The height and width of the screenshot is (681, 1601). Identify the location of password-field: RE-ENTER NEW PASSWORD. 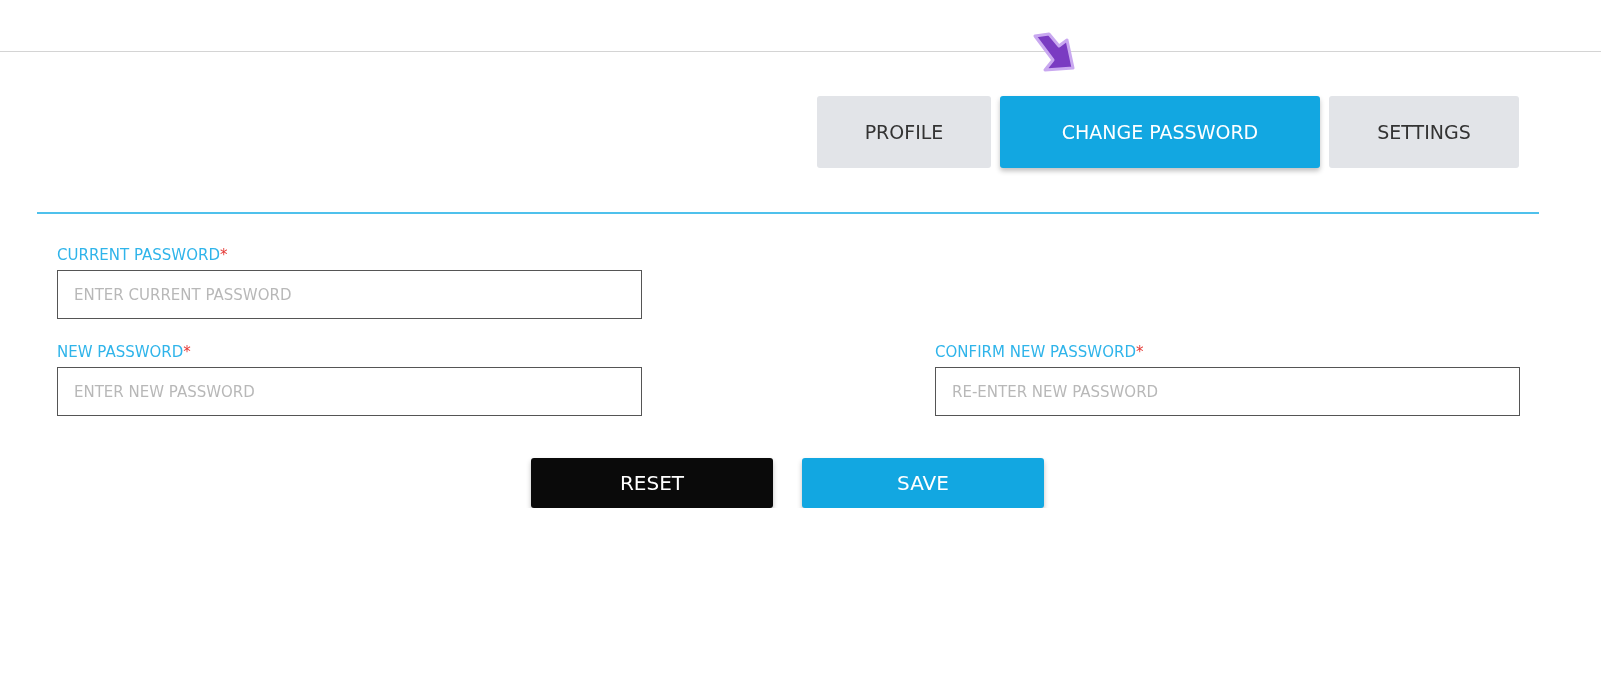
(1227, 391).